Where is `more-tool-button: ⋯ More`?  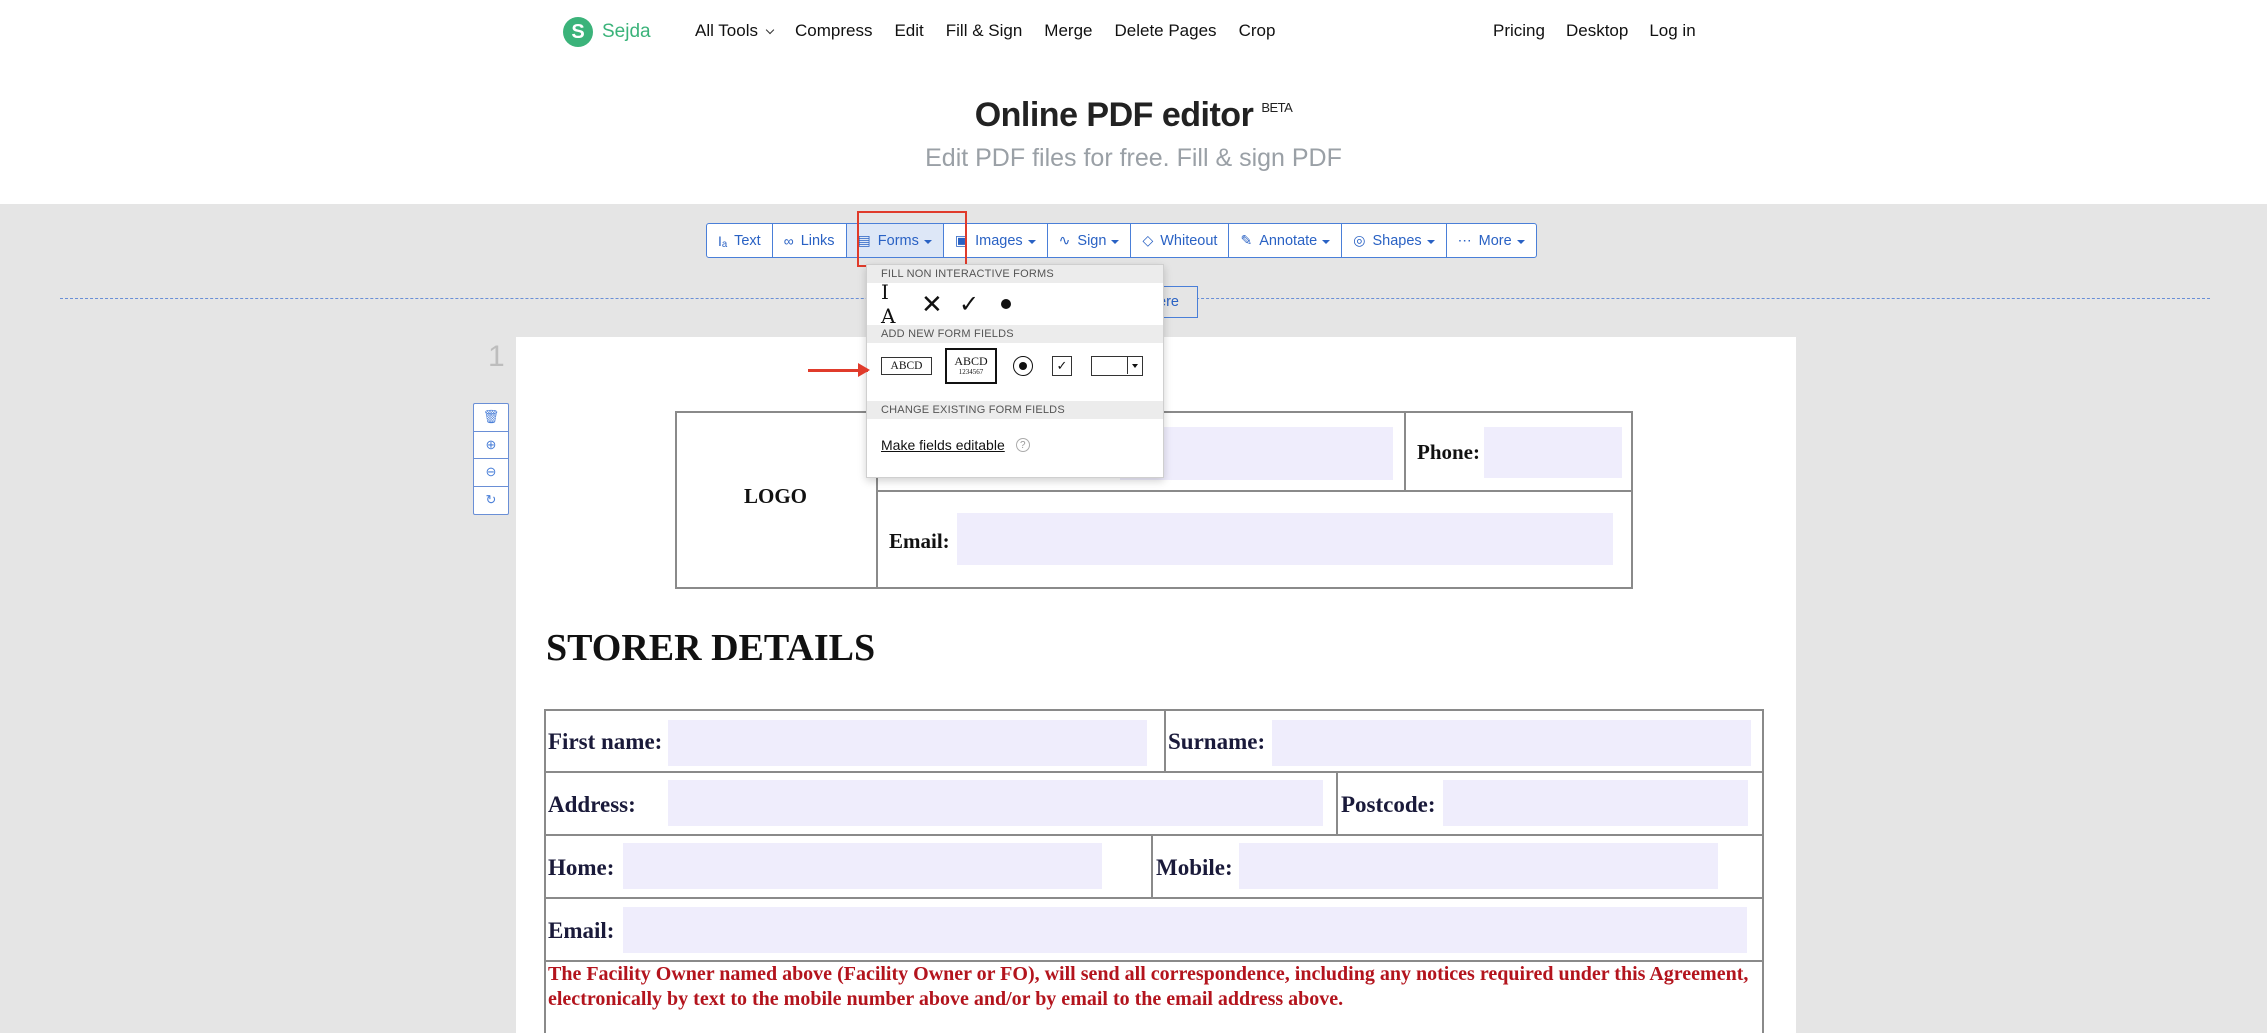 more-tool-button: ⋯ More is located at coordinates (1491, 240).